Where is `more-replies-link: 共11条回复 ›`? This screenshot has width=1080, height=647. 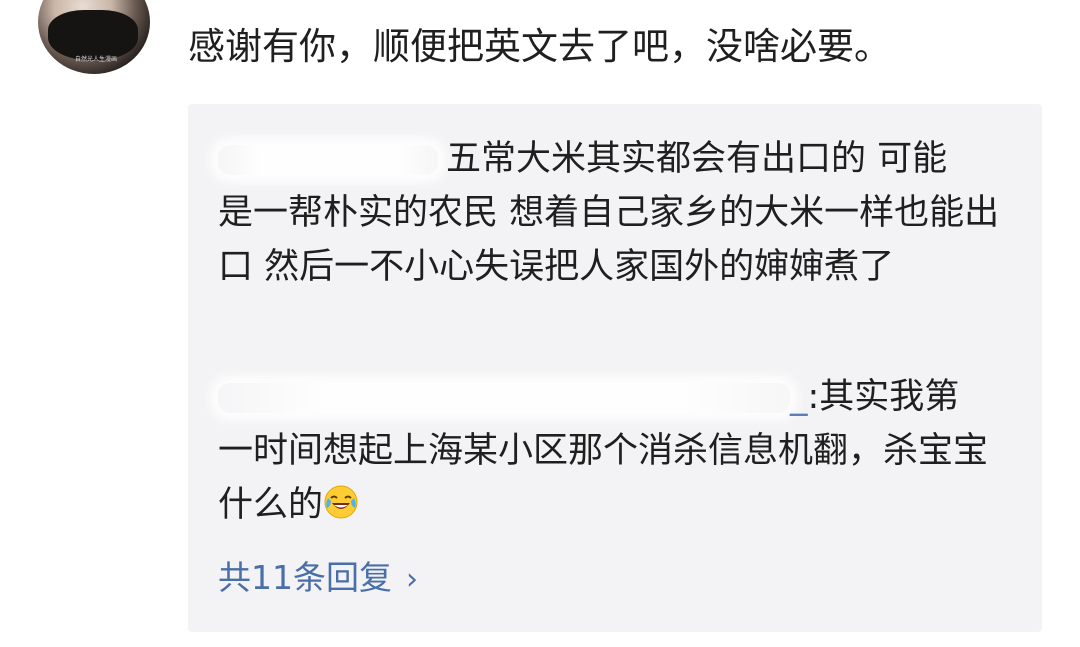 more-replies-link: 共11条回复 › is located at coordinates (318, 579).